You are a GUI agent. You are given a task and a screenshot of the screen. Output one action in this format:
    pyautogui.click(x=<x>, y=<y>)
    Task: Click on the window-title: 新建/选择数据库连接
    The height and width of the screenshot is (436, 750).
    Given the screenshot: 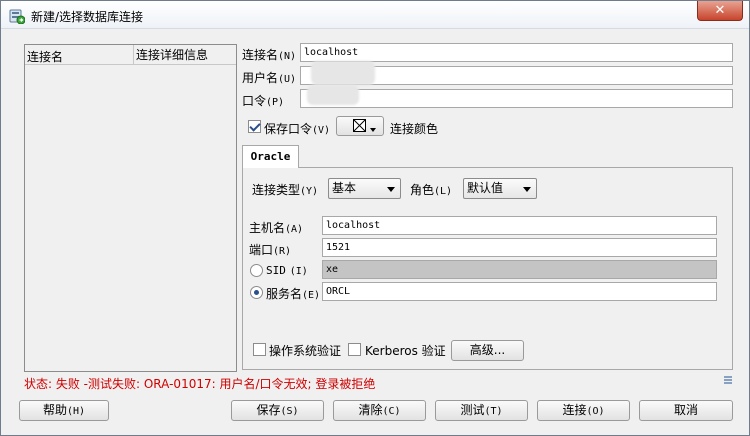 What is the action you would take?
    pyautogui.click(x=87, y=17)
    